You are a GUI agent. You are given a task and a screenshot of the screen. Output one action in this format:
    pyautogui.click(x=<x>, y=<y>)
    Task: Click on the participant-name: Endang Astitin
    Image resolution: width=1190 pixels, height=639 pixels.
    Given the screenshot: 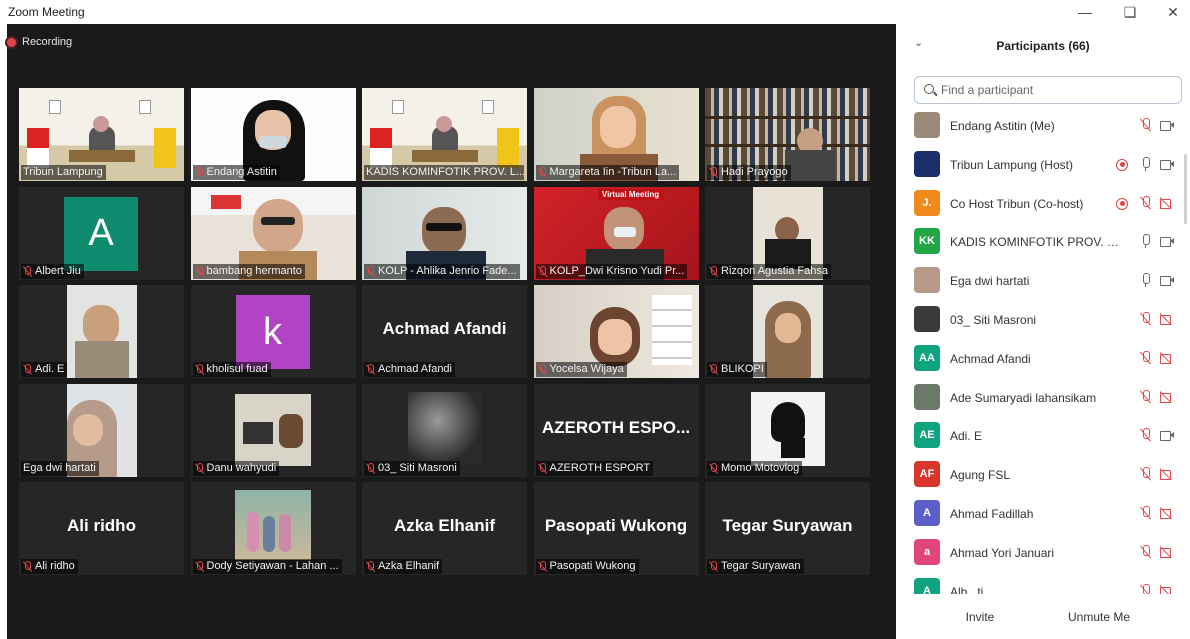 What is the action you would take?
    pyautogui.click(x=241, y=172)
    